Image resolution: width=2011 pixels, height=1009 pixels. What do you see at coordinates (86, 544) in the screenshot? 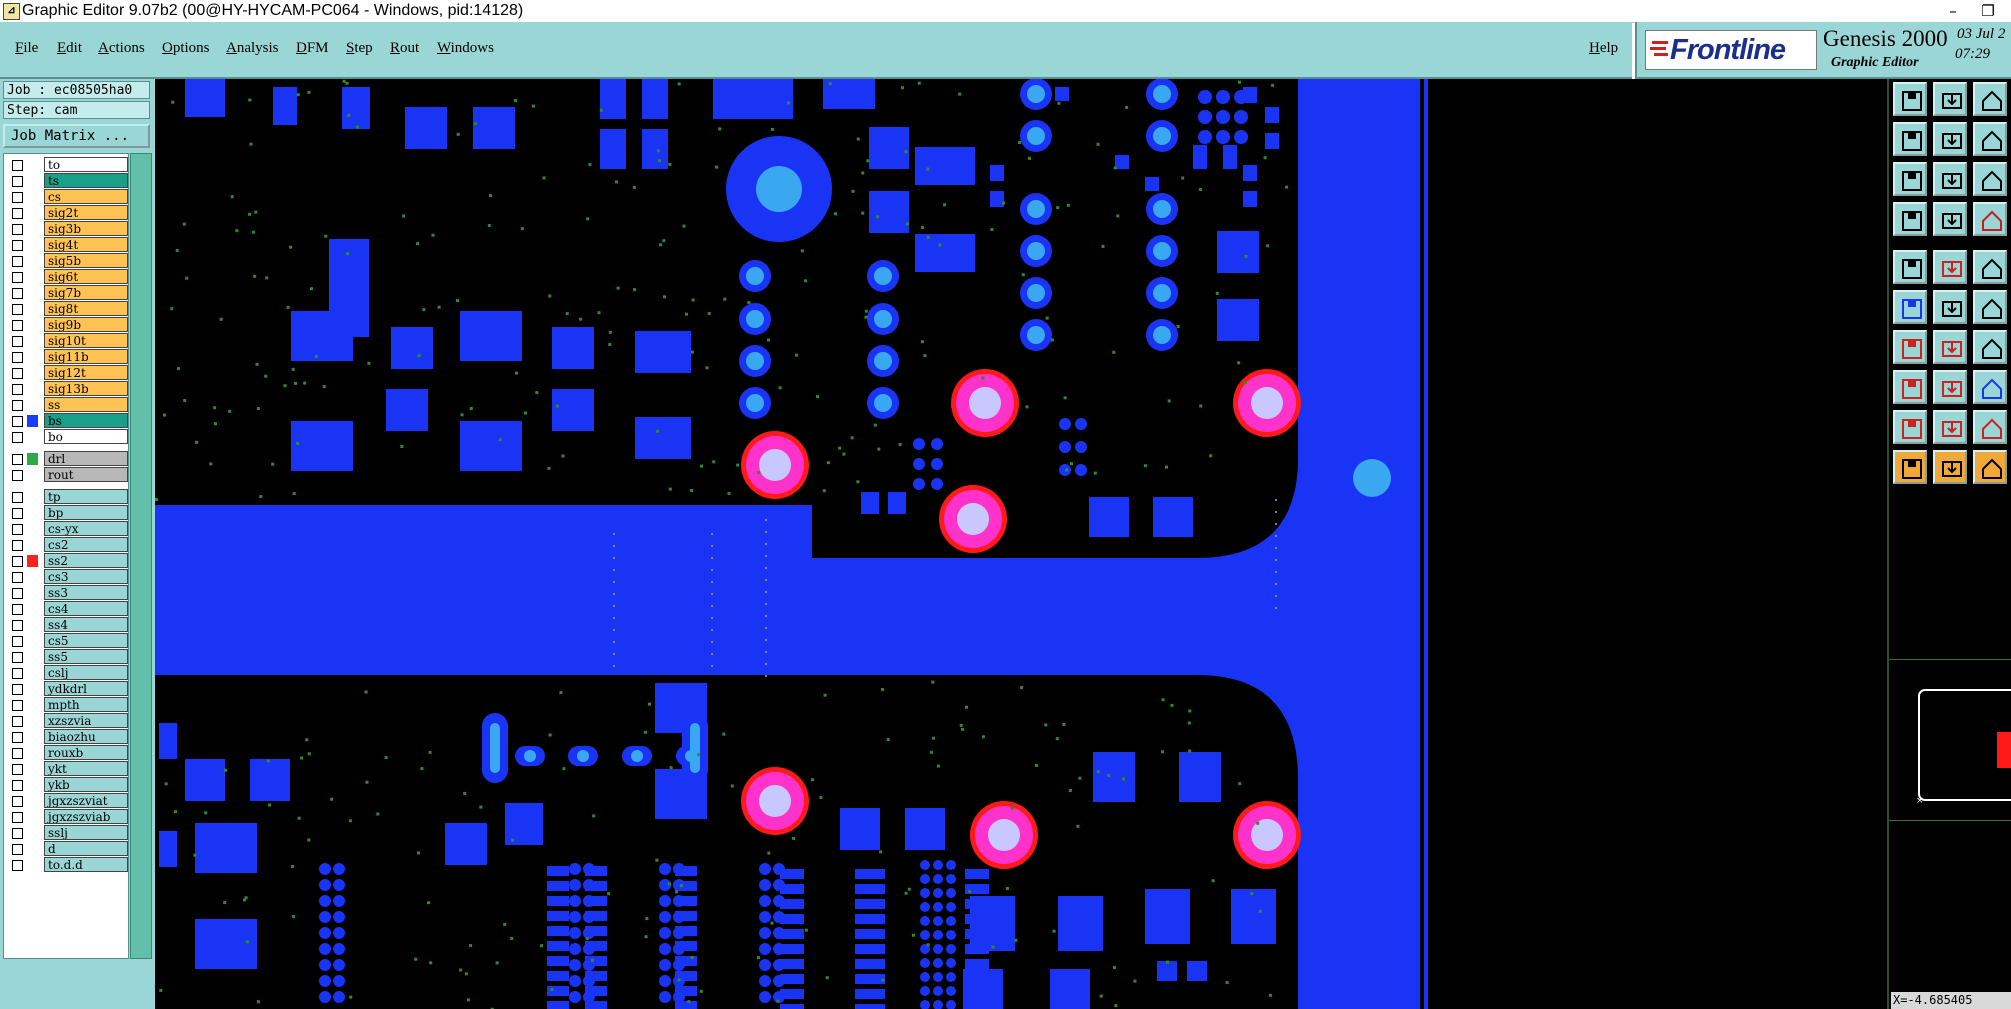
I see `layer-name: cs2` at bounding box center [86, 544].